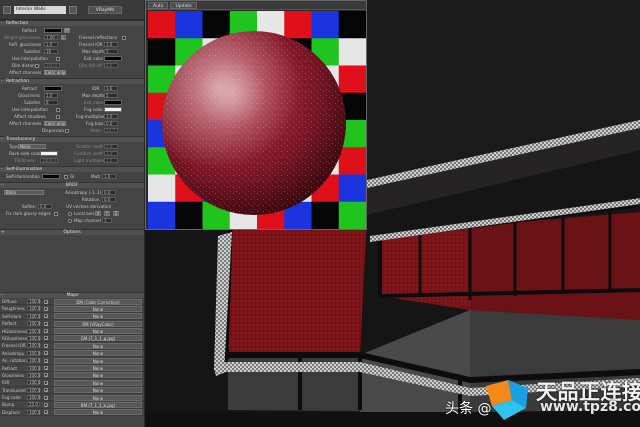 This screenshot has width=640, height=427. I want to click on fog-bias-spinner: 0.0, so click(111, 123).